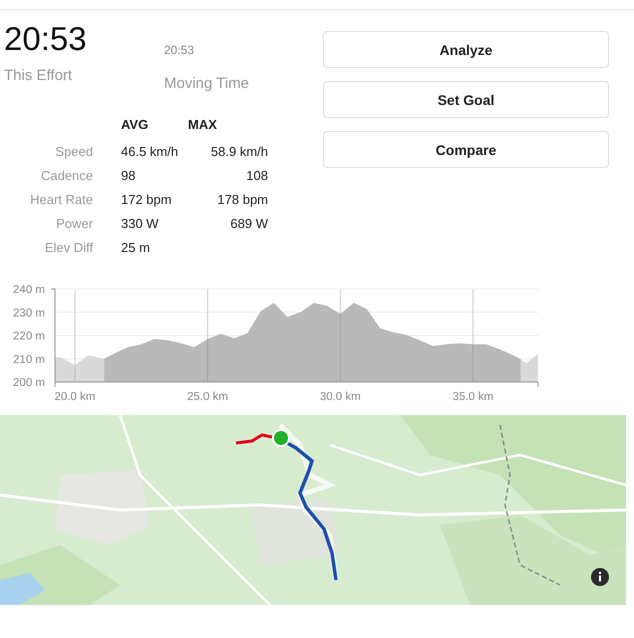 This screenshot has height=638, width=634. What do you see at coordinates (29, 290) in the screenshot?
I see `y-axis-label: 240 m` at bounding box center [29, 290].